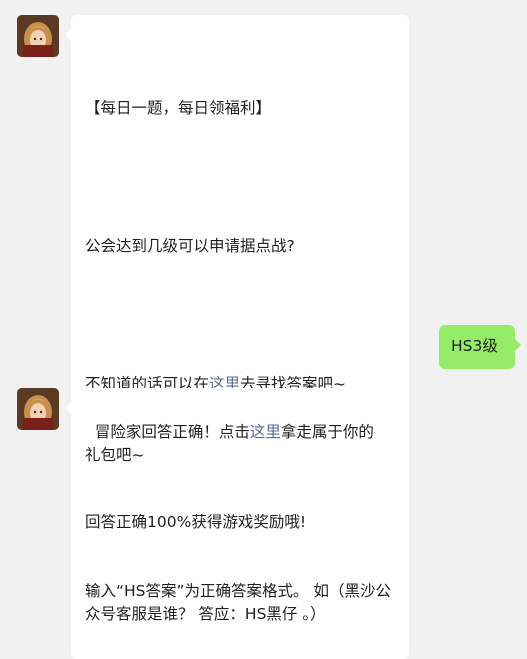  What do you see at coordinates (172, 432) in the screenshot?
I see `answer-text-before: 冒险家回答正确！点击` at bounding box center [172, 432].